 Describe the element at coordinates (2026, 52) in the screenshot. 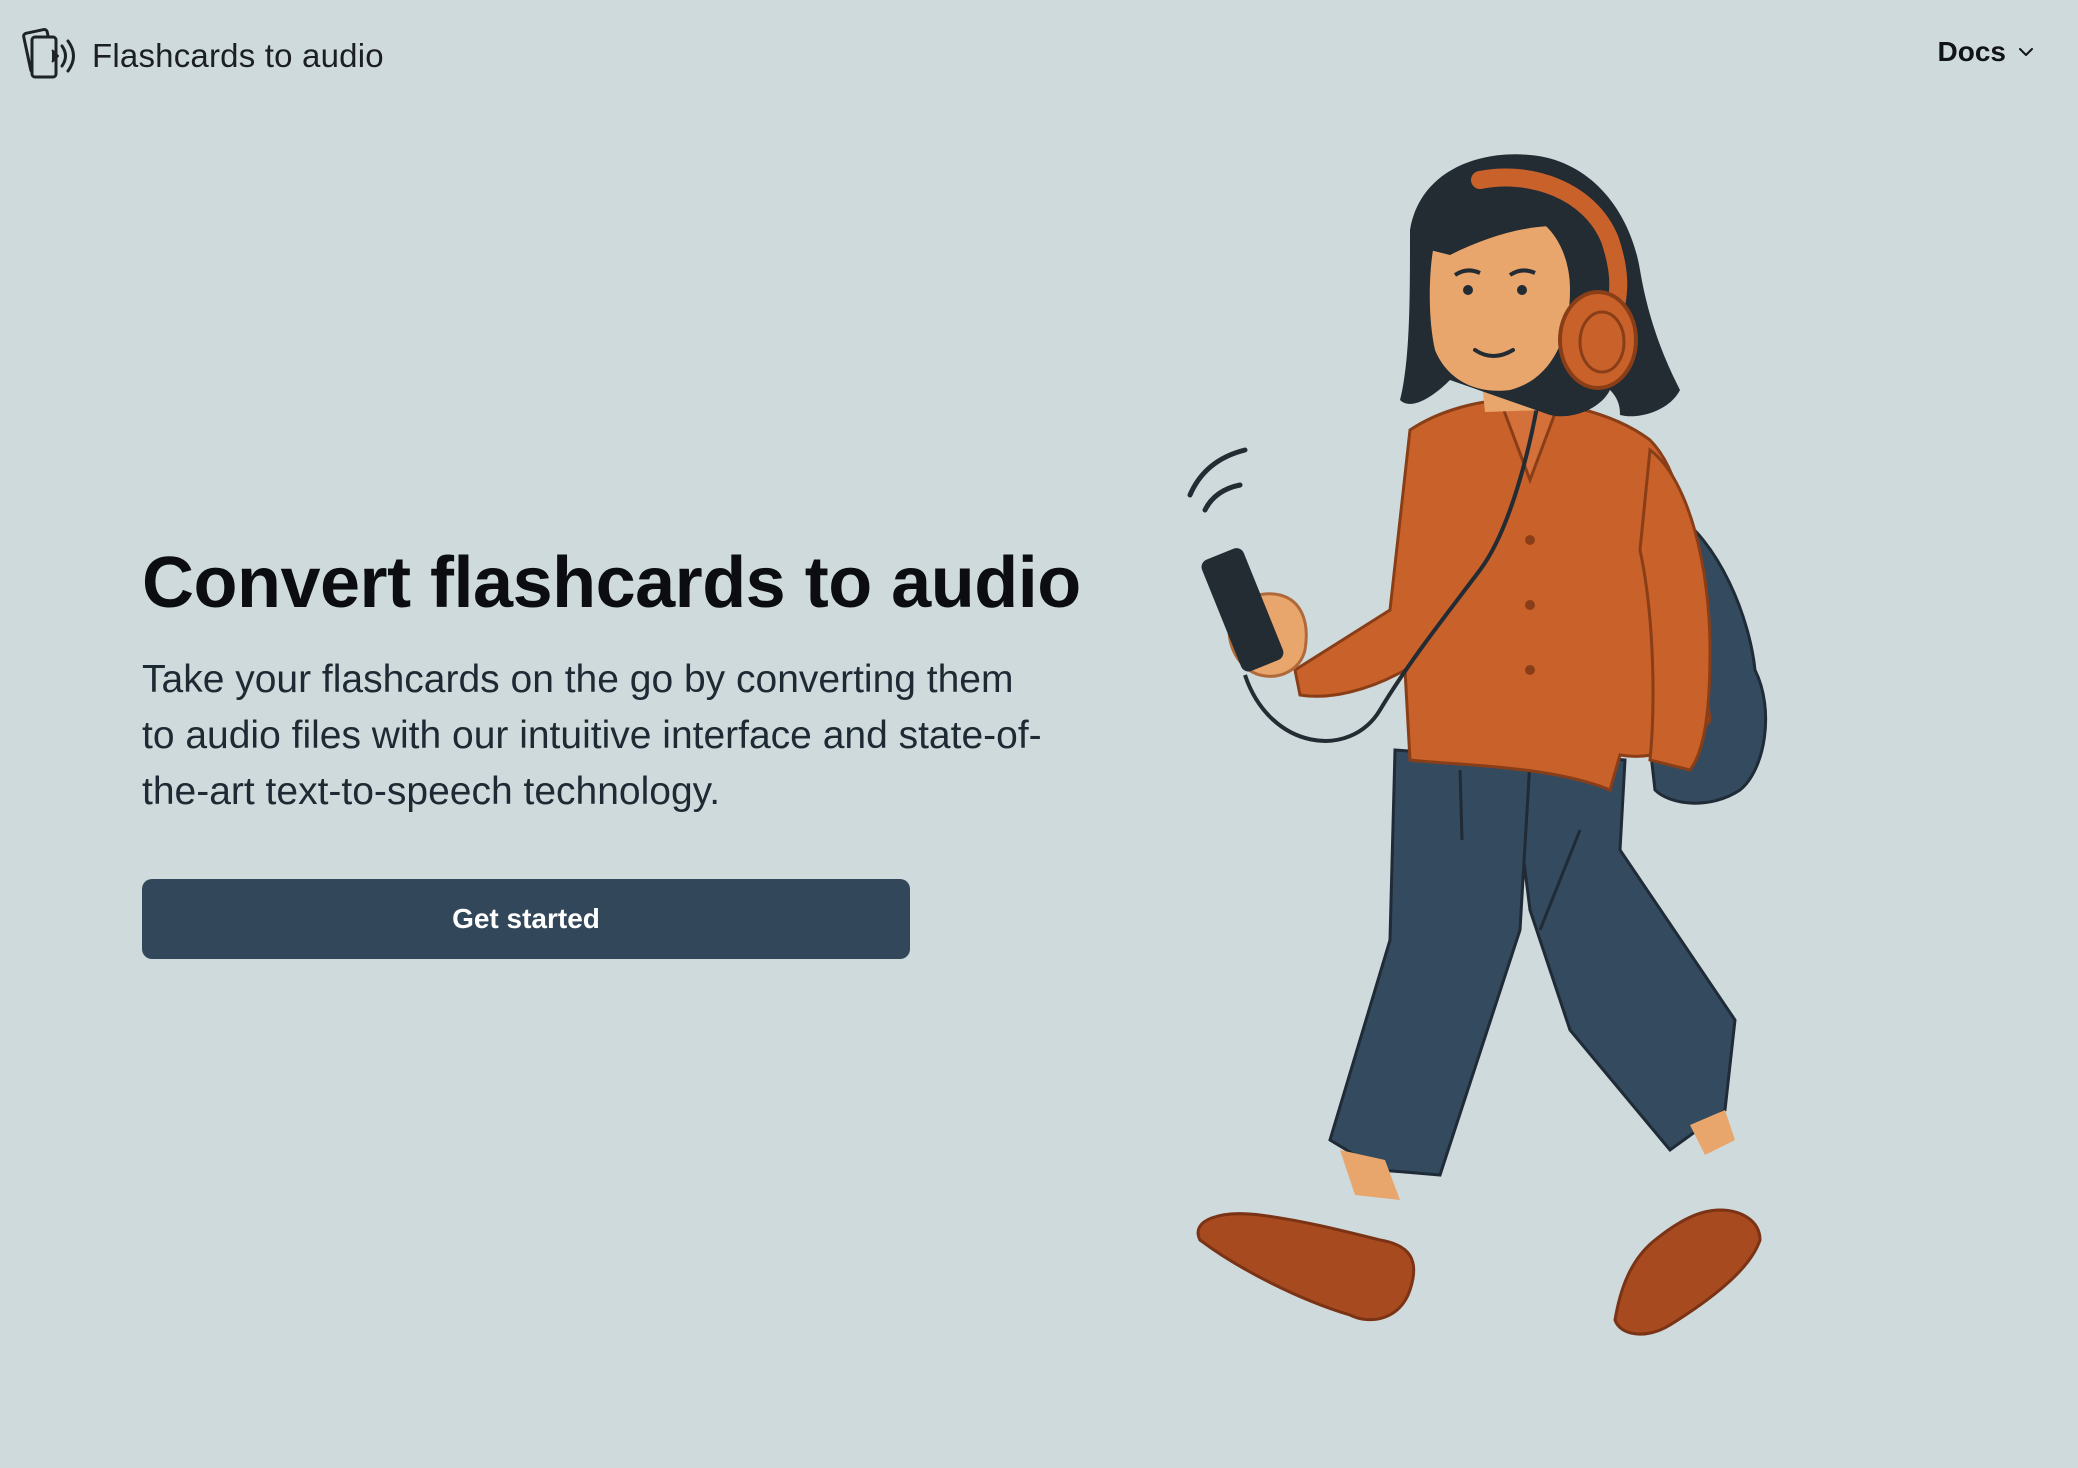

I see `chevron-down-icon` at that location.